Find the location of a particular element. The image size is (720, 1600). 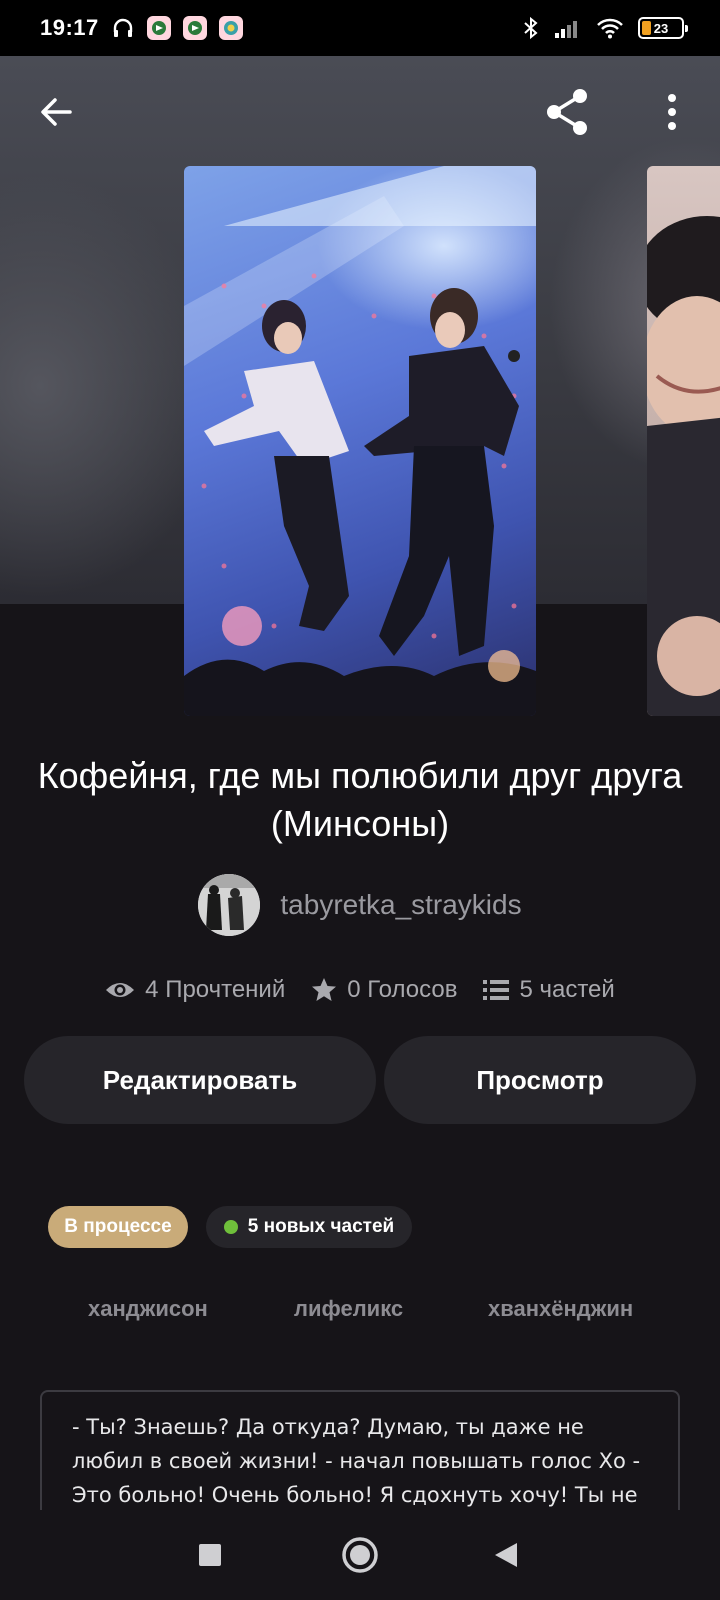

view-button: Просмотр is located at coordinates (540, 1080).